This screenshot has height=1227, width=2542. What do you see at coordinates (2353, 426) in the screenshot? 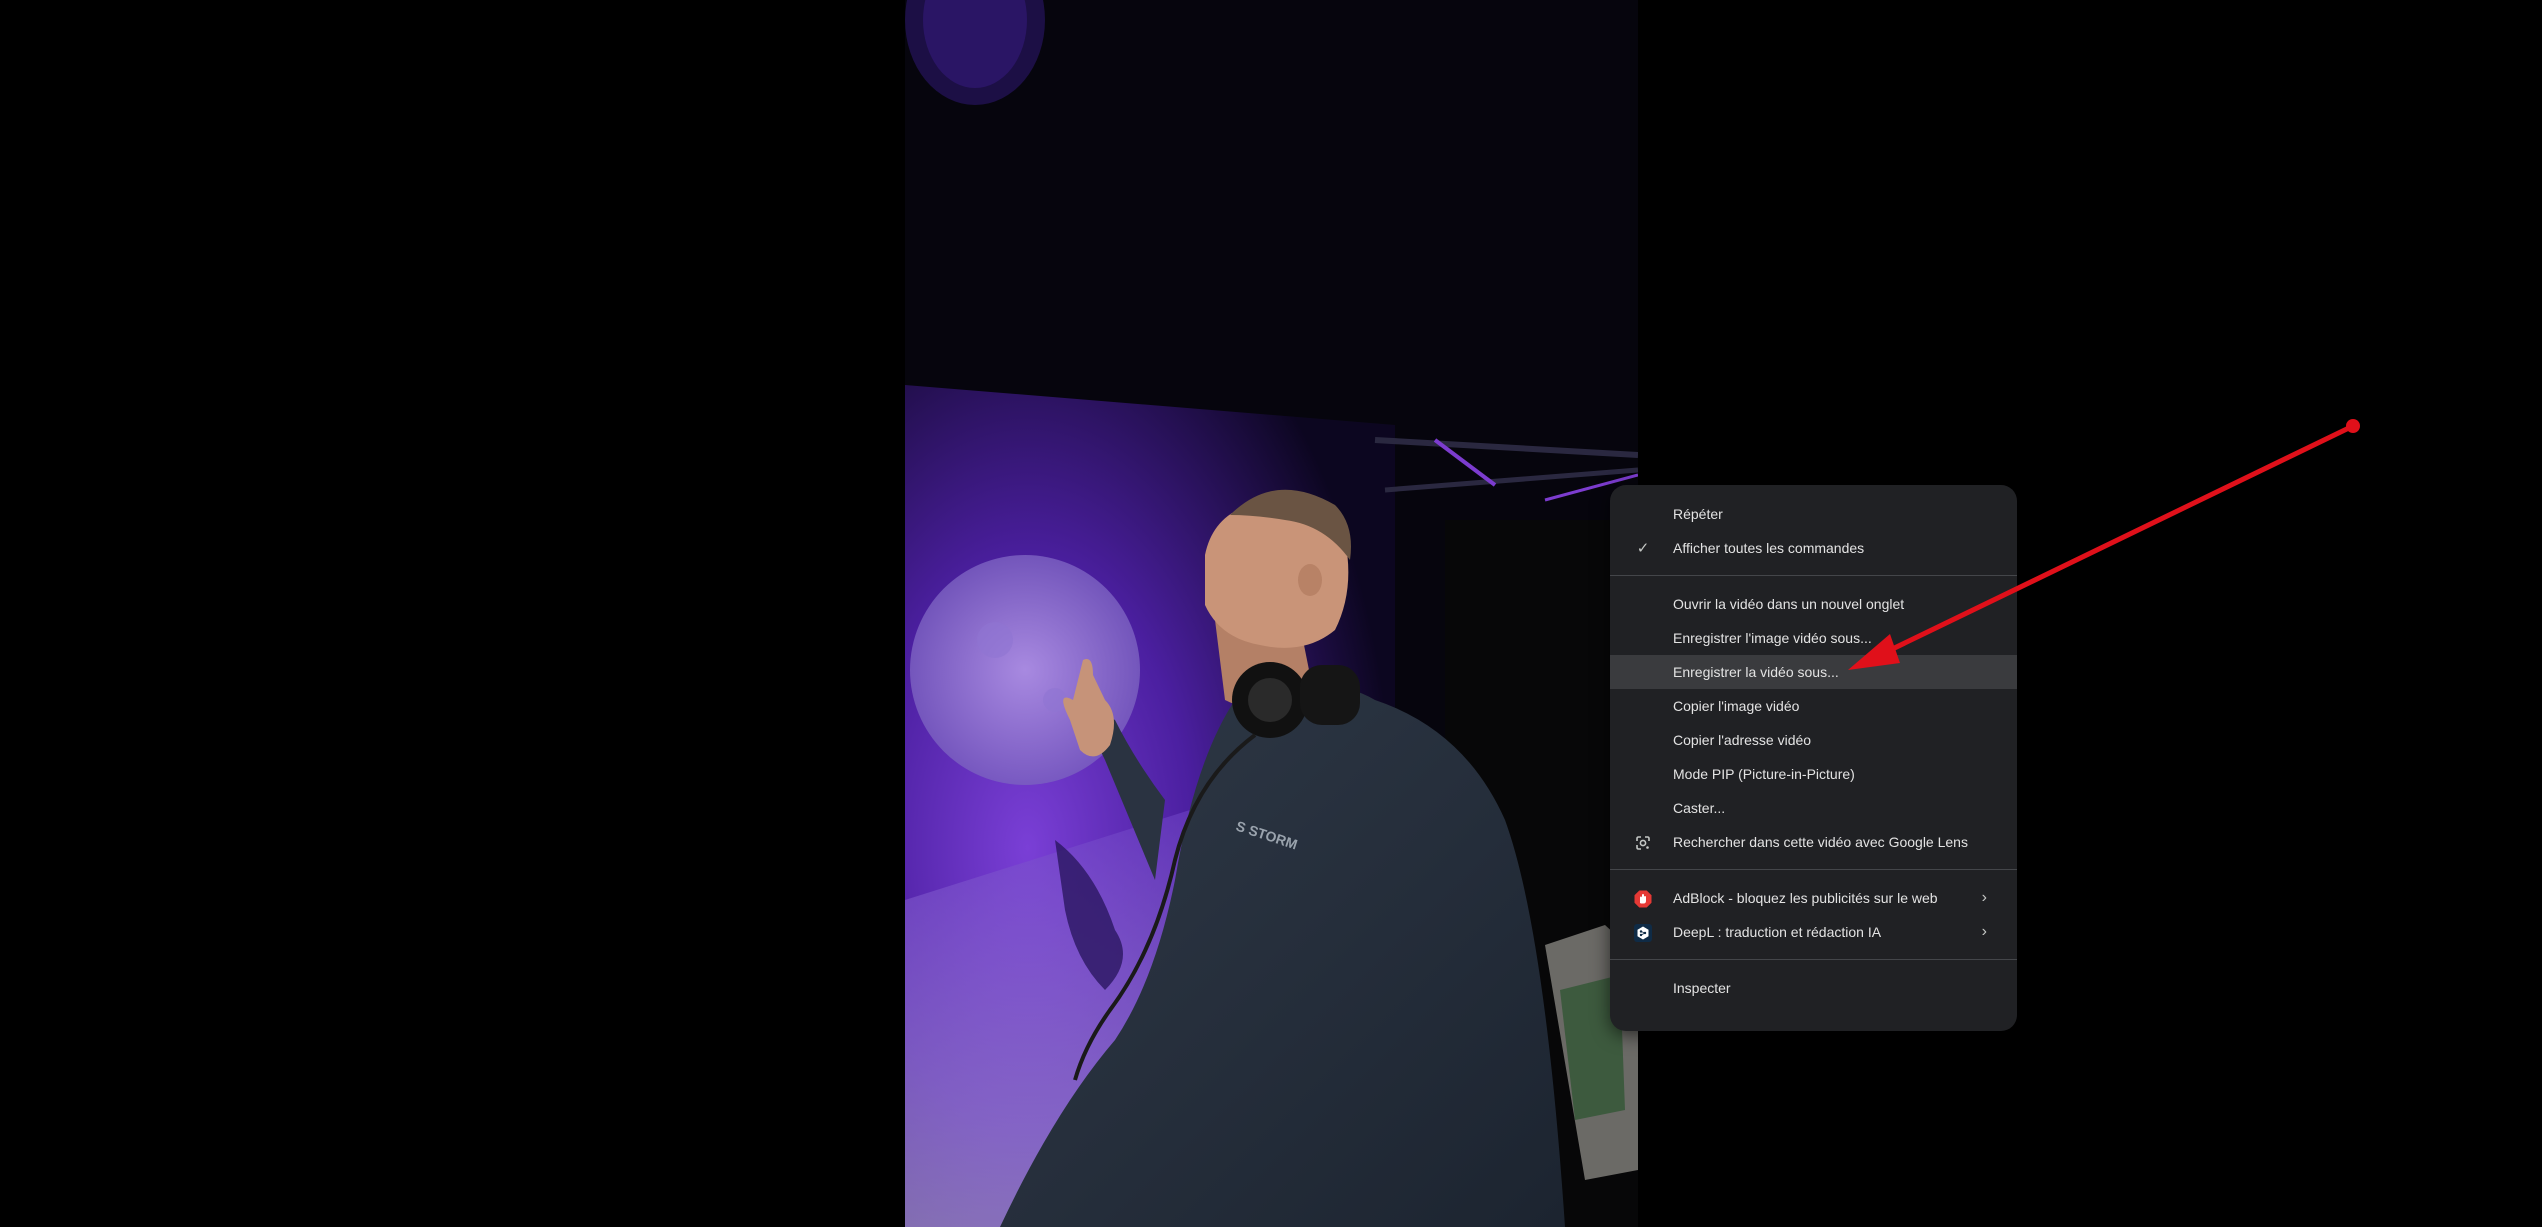
I see `annotation-arrow-origin` at bounding box center [2353, 426].